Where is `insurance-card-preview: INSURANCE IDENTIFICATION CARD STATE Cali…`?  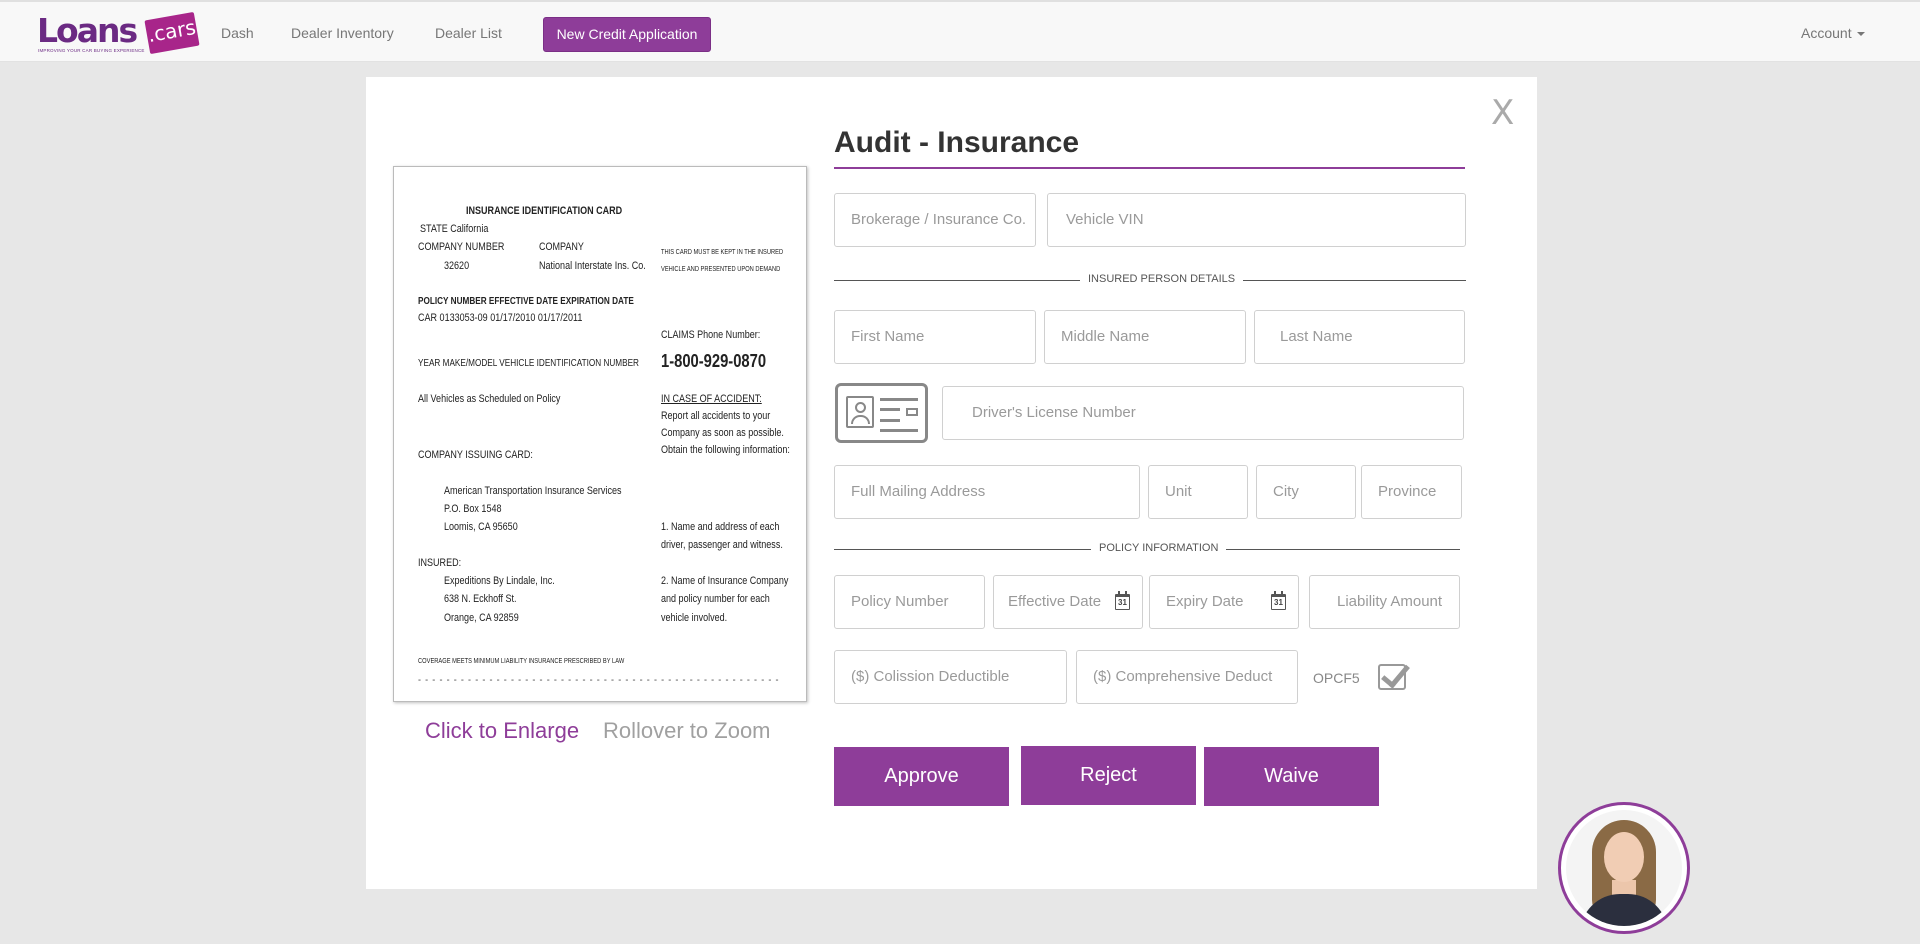 insurance-card-preview: INSURANCE IDENTIFICATION CARD STATE Cali… is located at coordinates (600, 434).